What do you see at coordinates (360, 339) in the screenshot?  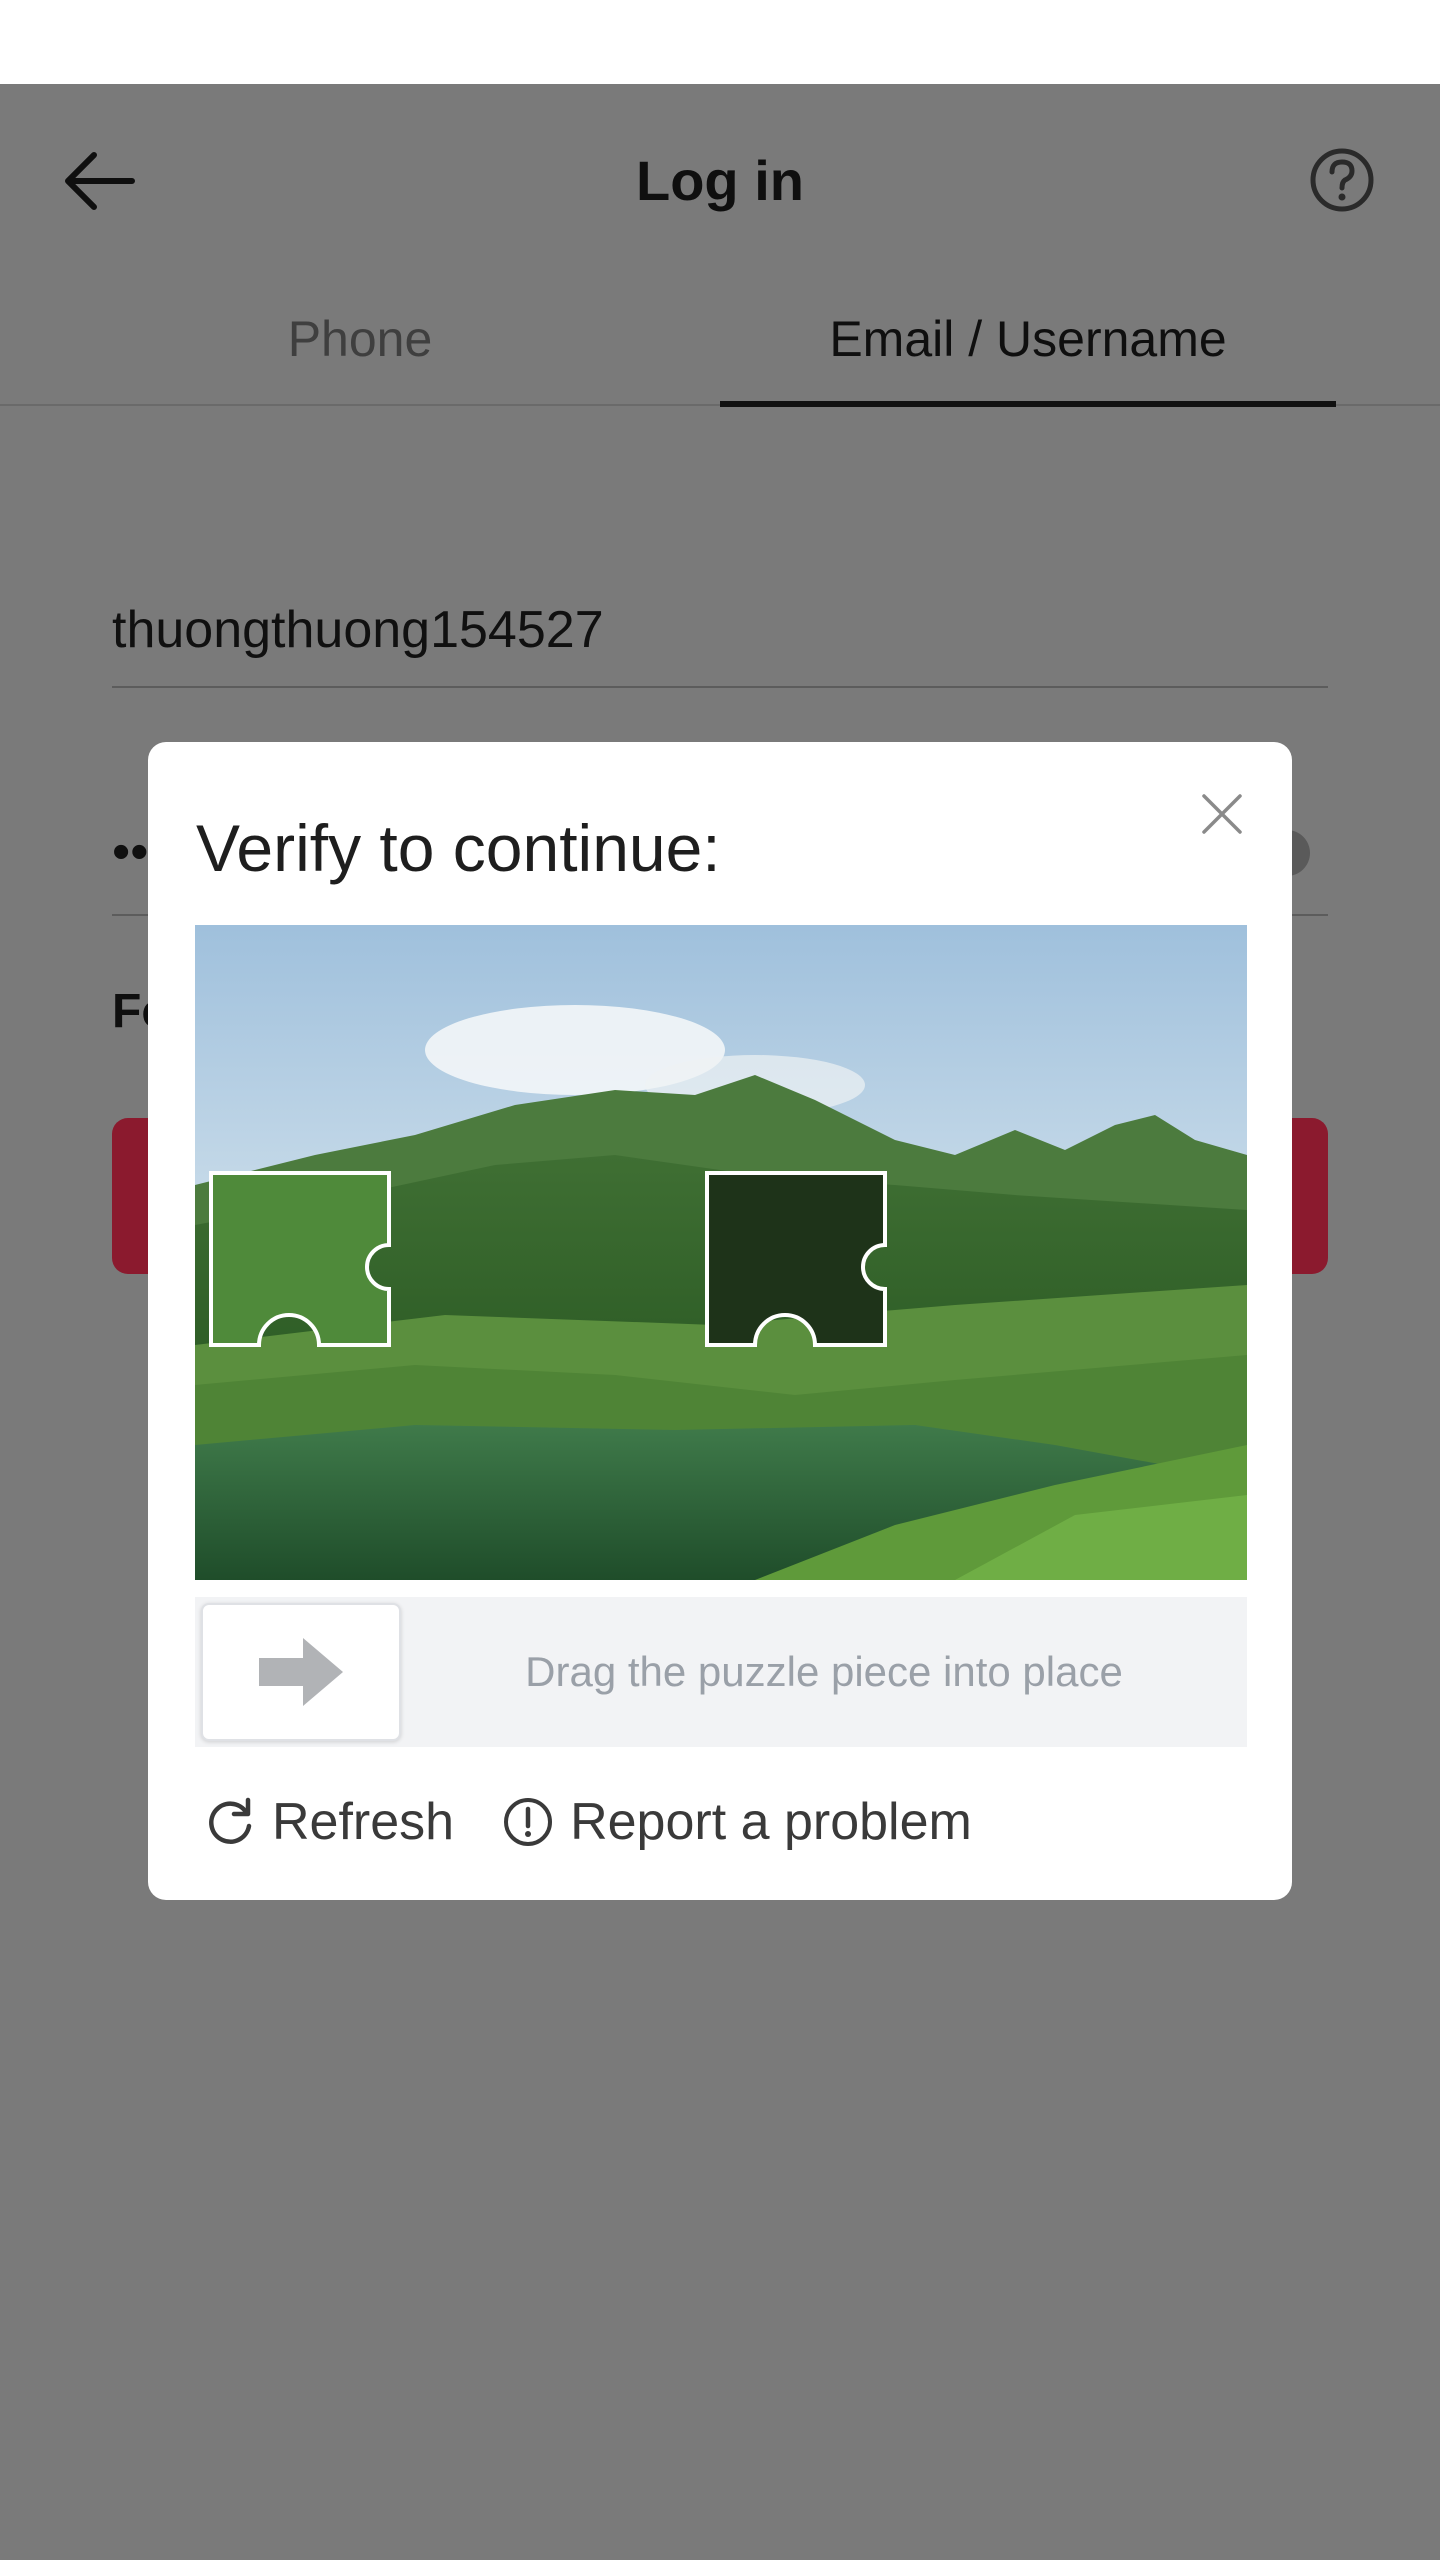 I see `tab-phone: Phone` at bounding box center [360, 339].